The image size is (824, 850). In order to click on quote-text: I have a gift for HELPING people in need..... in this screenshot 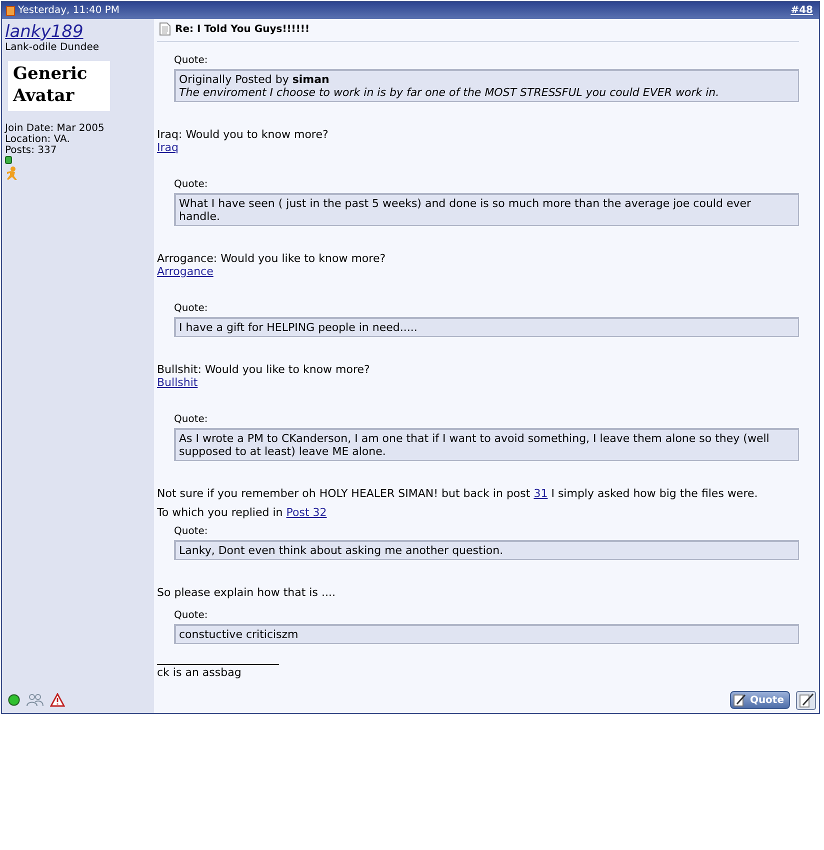, I will do `click(298, 327)`.